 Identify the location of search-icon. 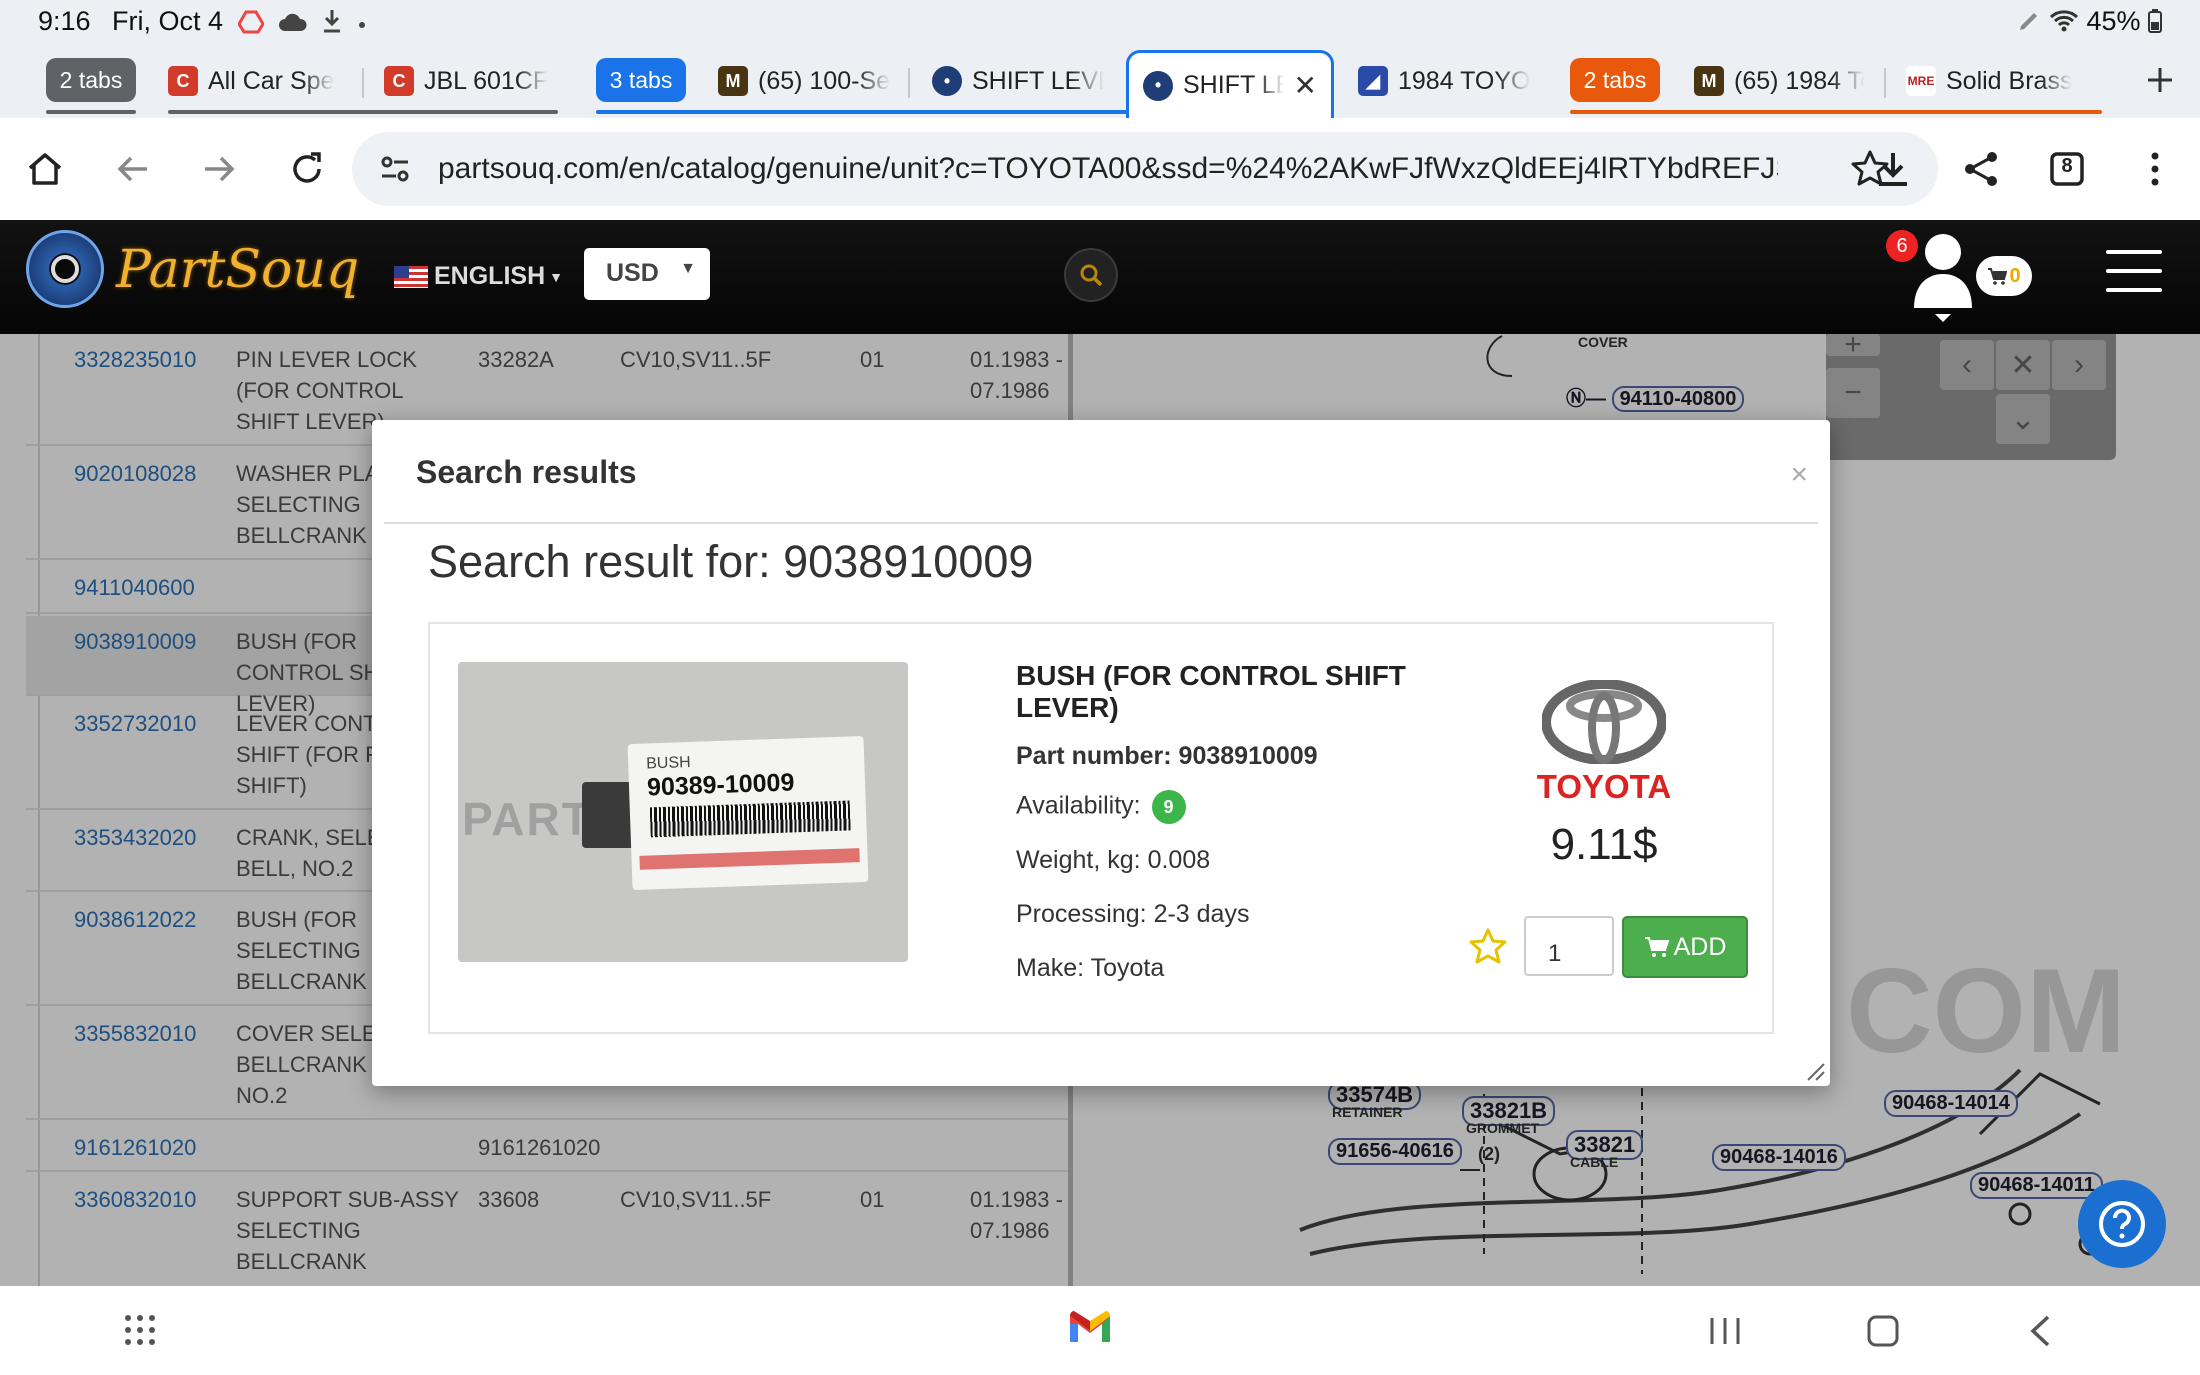
(1091, 275).